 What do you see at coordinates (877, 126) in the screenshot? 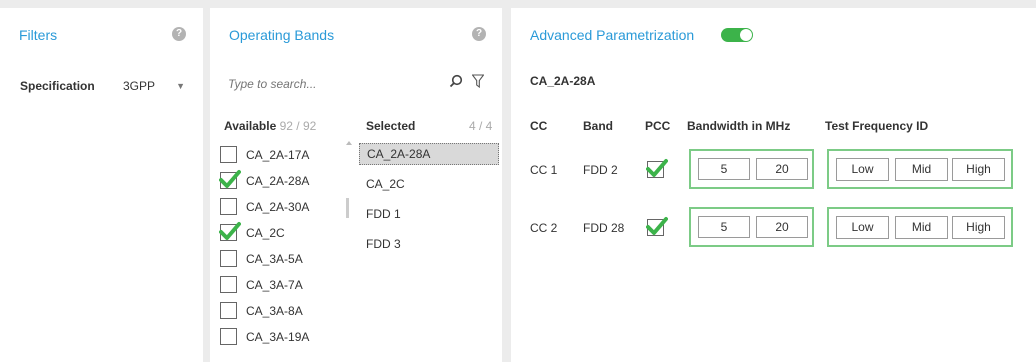
I see `column-header-test-frequency: Test Frequency ID` at bounding box center [877, 126].